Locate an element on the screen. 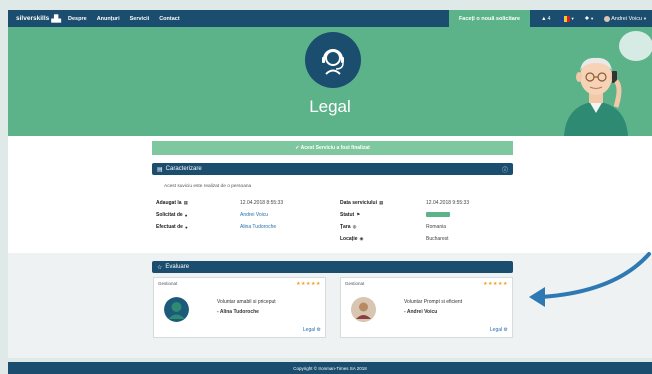 The height and width of the screenshot is (374, 652). detail-row-status: Statut ⚑ is located at coordinates (350, 215).